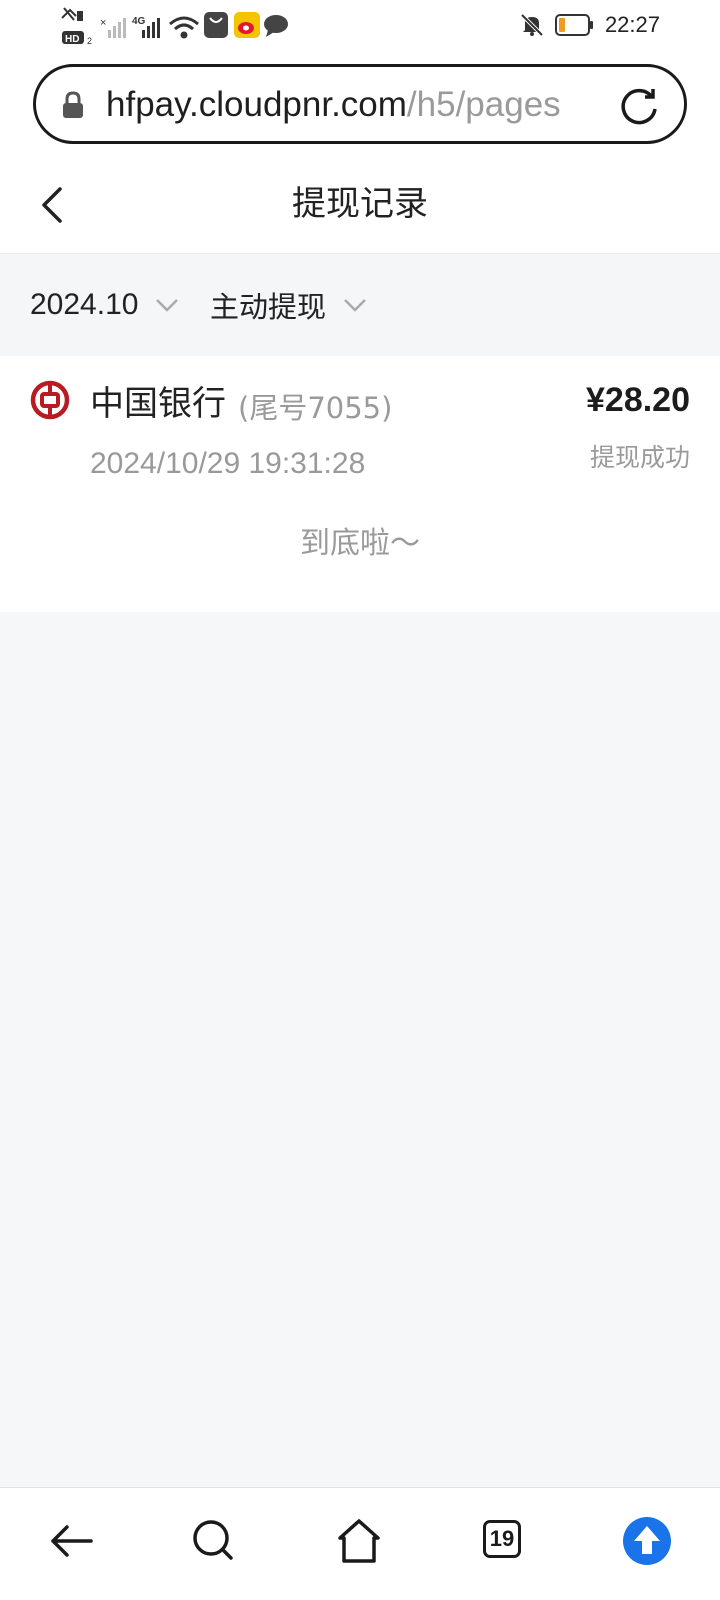  I want to click on search-icon, so click(214, 1541).